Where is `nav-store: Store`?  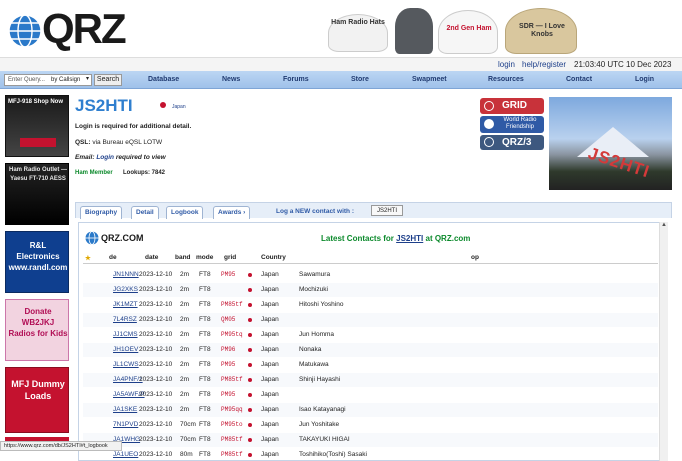 nav-store: Store is located at coordinates (360, 79).